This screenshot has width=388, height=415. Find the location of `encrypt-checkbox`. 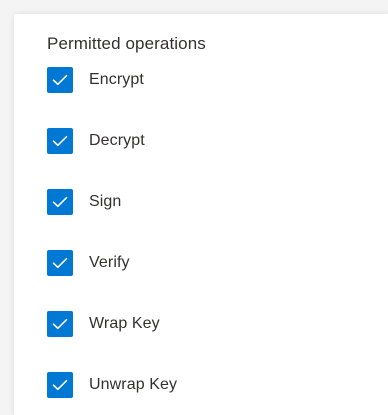

encrypt-checkbox is located at coordinates (60, 80).